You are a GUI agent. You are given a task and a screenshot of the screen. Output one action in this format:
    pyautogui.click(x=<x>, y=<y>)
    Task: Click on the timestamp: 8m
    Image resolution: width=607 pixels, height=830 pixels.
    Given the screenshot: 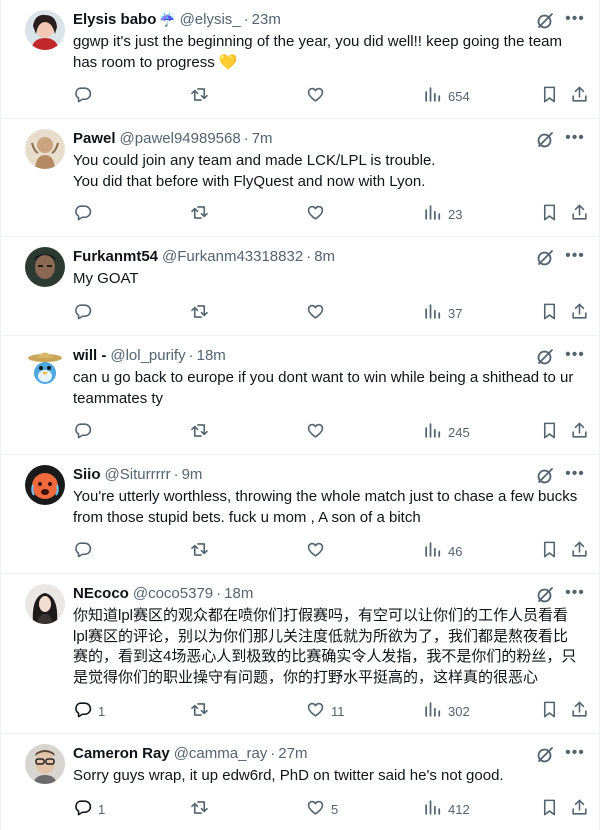 What is the action you would take?
    pyautogui.click(x=324, y=256)
    